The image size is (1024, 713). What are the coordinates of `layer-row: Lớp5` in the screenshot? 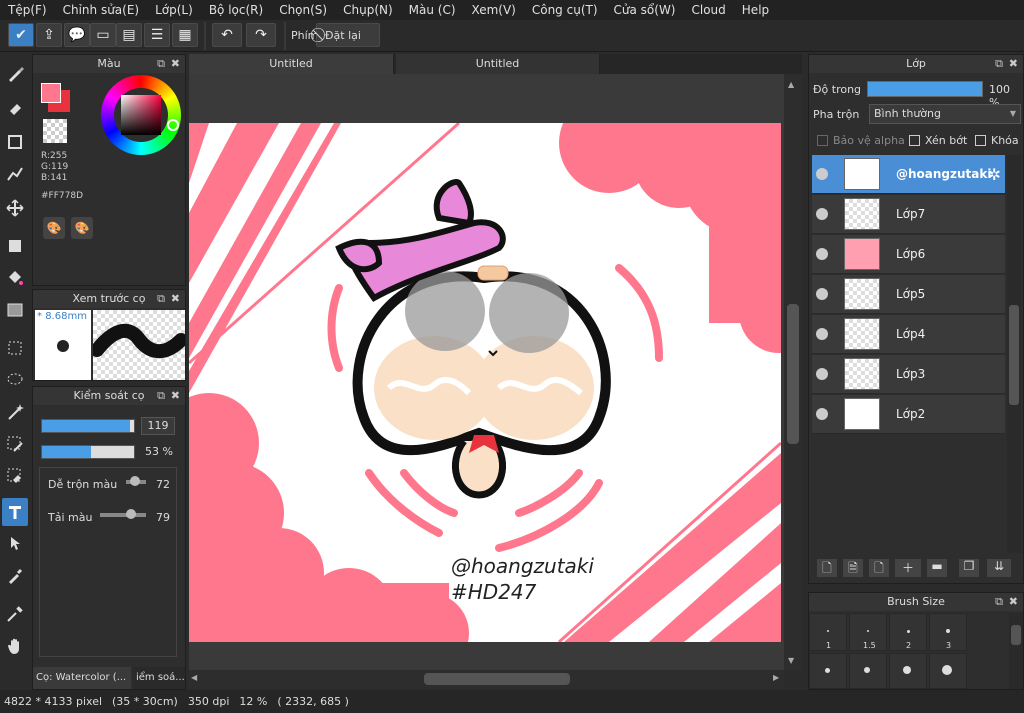 It's located at (908, 294).